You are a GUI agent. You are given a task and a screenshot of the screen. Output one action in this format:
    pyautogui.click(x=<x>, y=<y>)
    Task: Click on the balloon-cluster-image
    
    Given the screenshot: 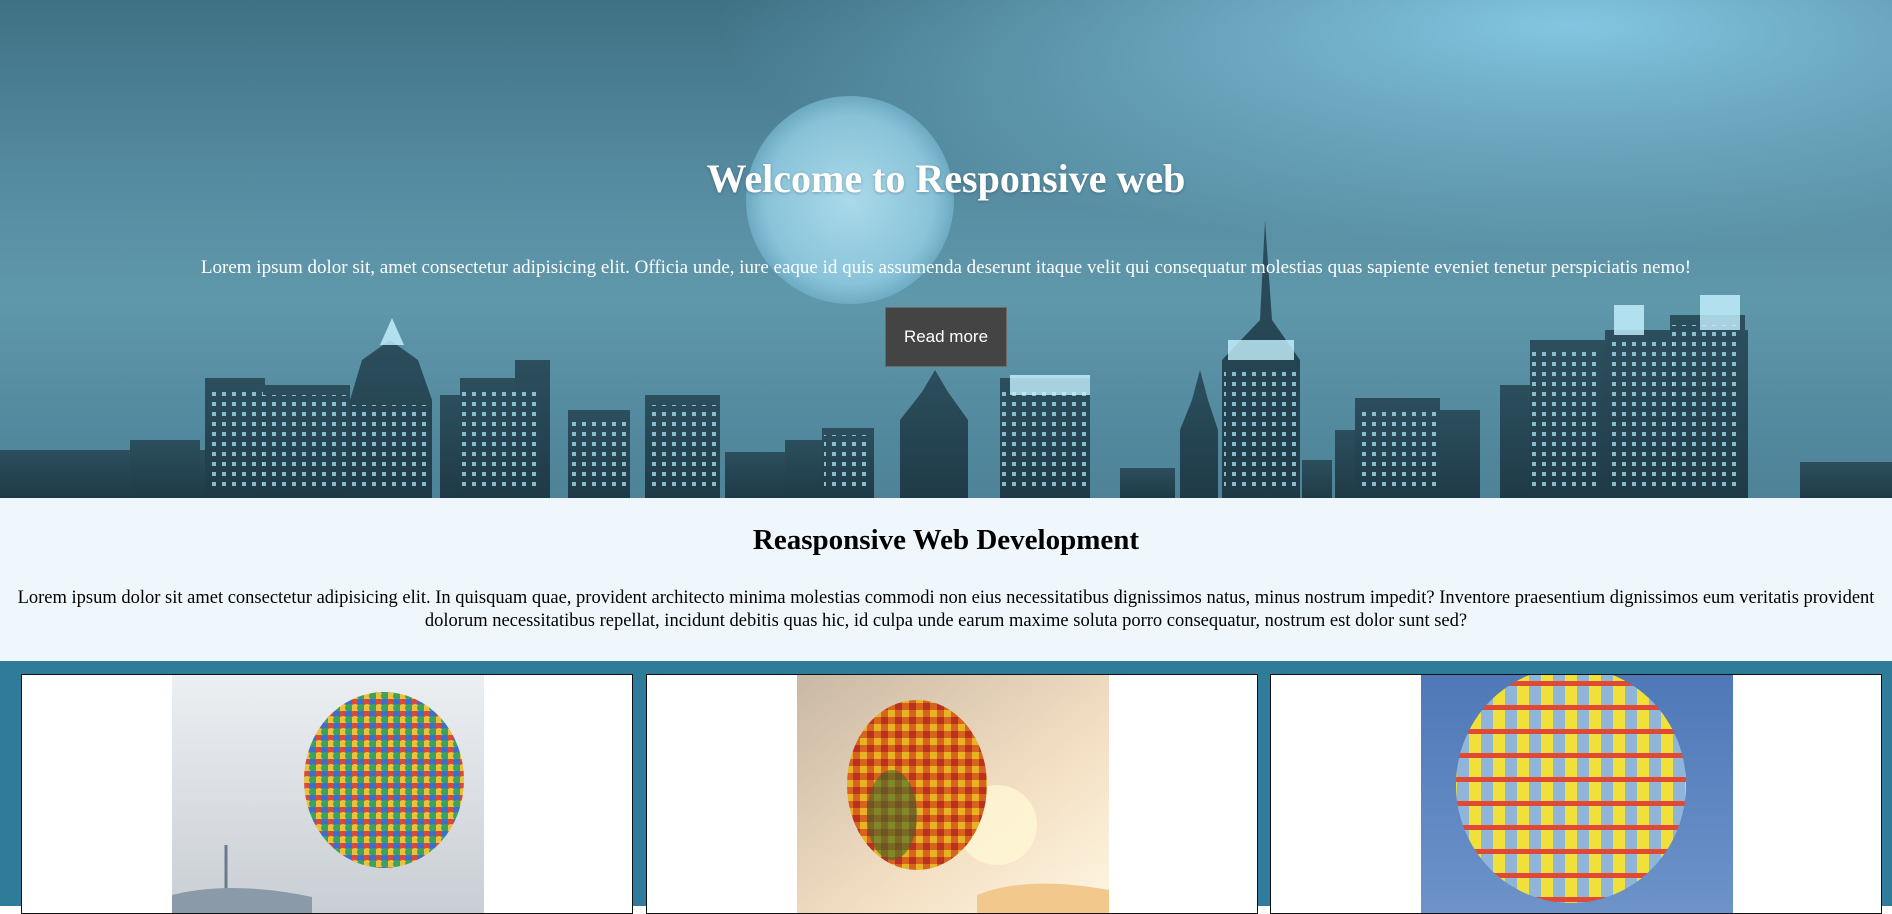 What is the action you would take?
    pyautogui.click(x=328, y=794)
    